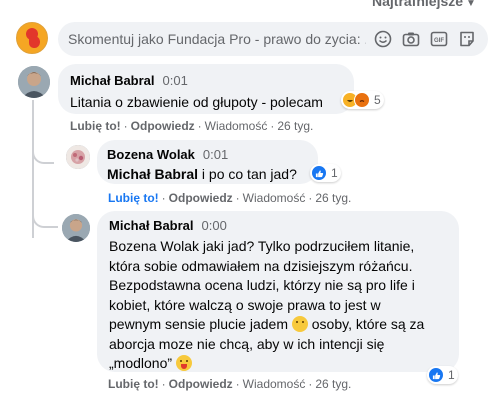  I want to click on gif-icon: GIF, so click(439, 39).